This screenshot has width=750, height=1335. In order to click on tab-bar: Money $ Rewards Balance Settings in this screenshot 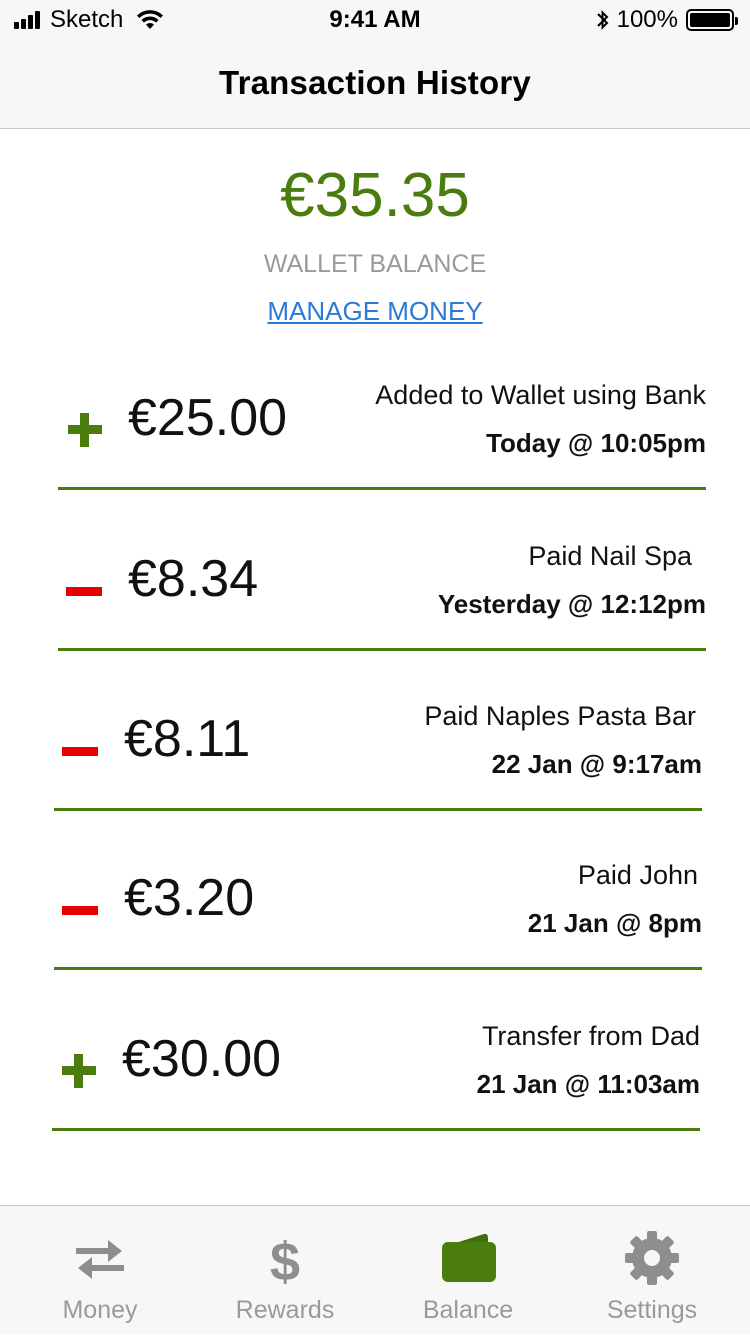, I will do `click(375, 1269)`.